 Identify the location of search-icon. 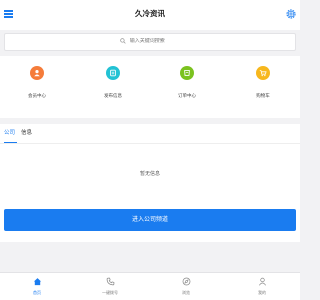
(123, 41).